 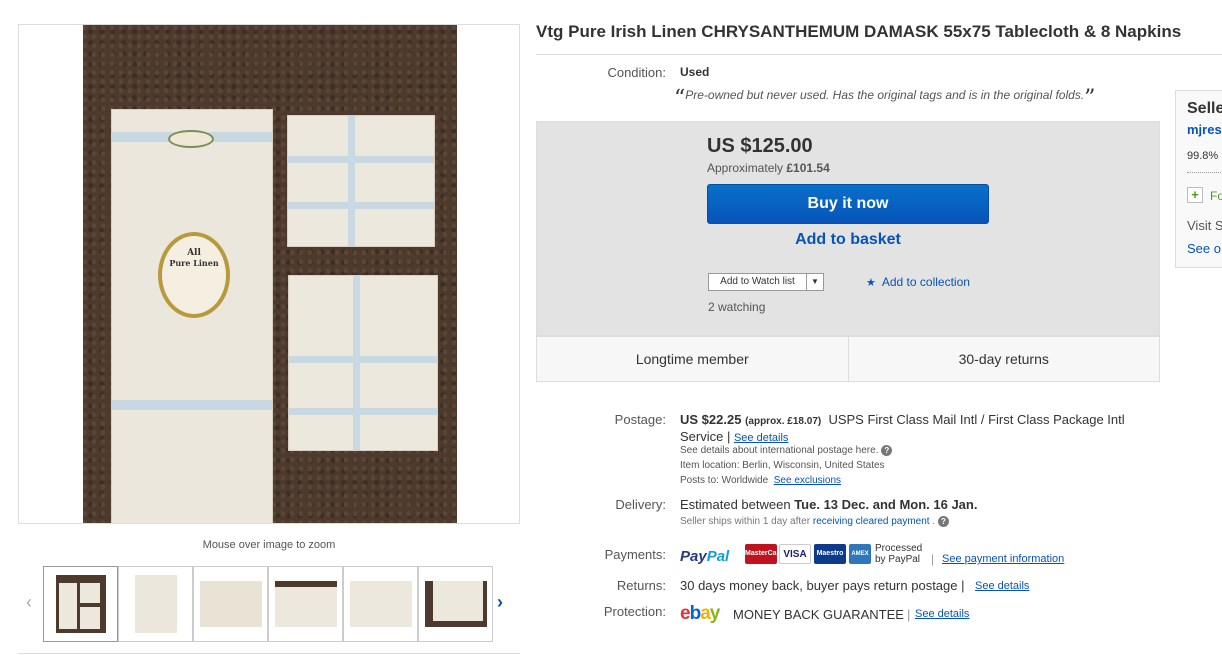 What do you see at coordinates (899, 554) in the screenshot?
I see `processed-by-paypal: Processed by PayPal` at bounding box center [899, 554].